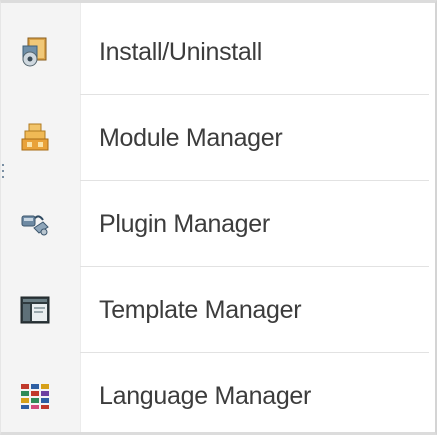 The image size is (441, 441). What do you see at coordinates (35, 310) in the screenshot?
I see `template-window-icon` at bounding box center [35, 310].